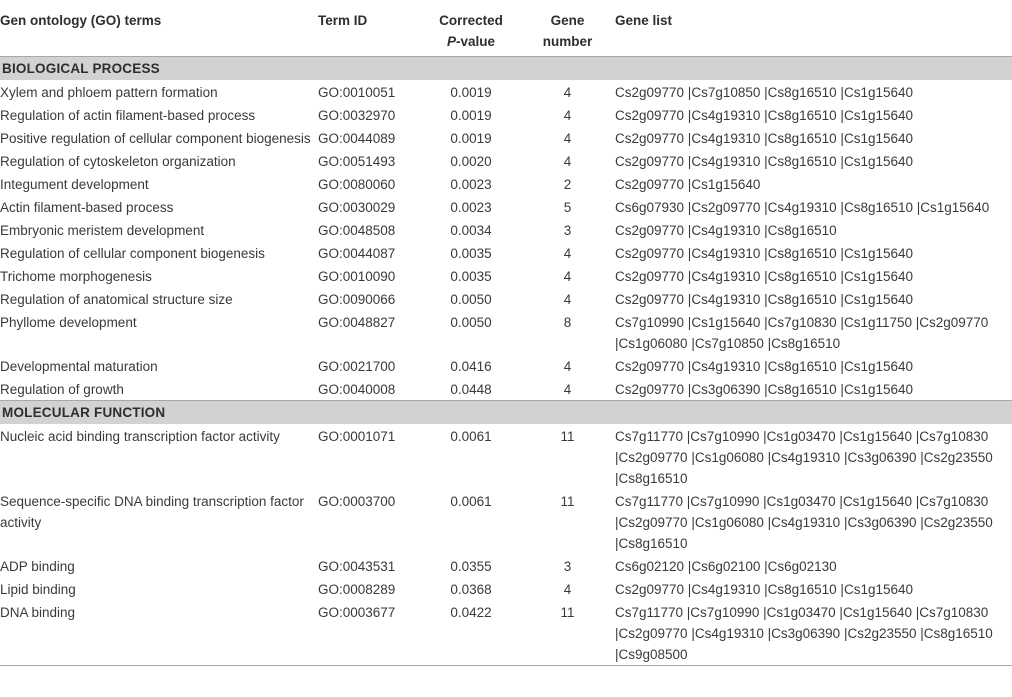 This screenshot has width=1012, height=697. I want to click on term-id-cell: GO:0043531, so click(357, 566).